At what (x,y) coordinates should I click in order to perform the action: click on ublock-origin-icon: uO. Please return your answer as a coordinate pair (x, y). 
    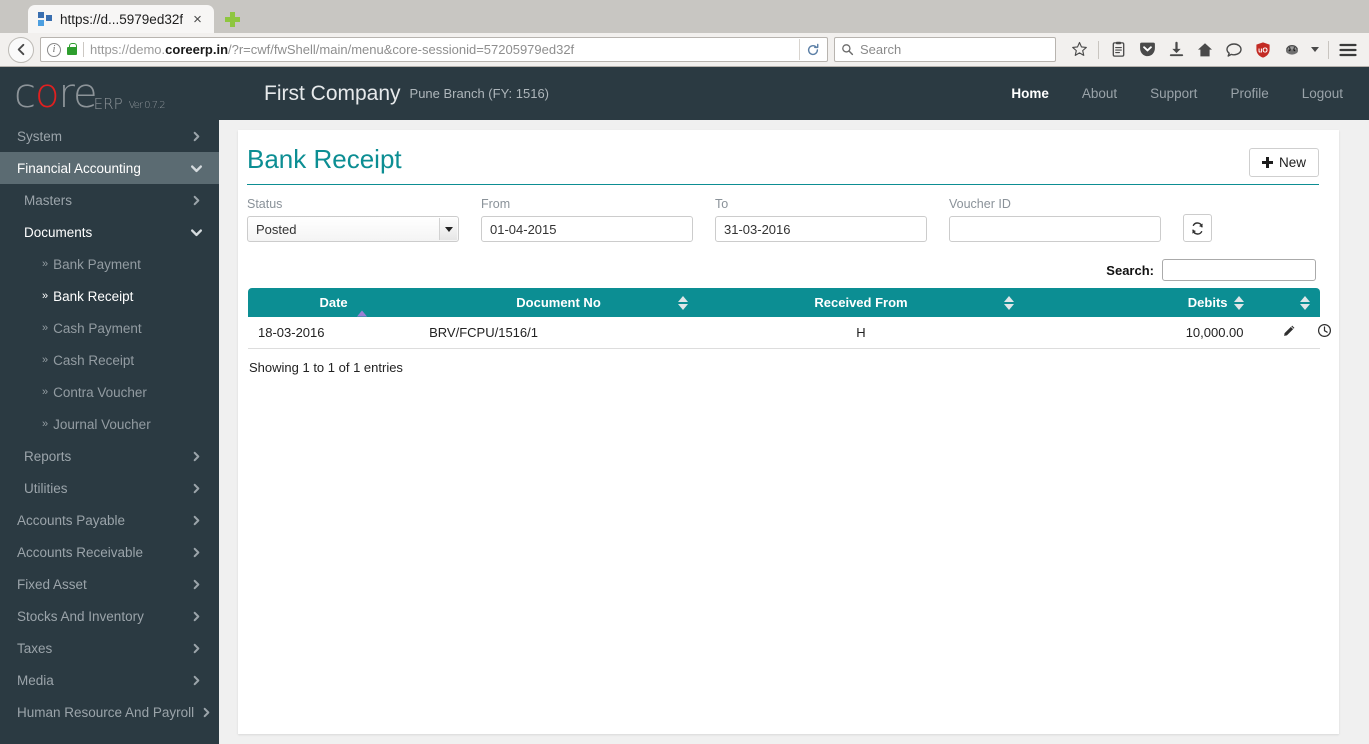
    Looking at the image, I should click on (1263, 50).